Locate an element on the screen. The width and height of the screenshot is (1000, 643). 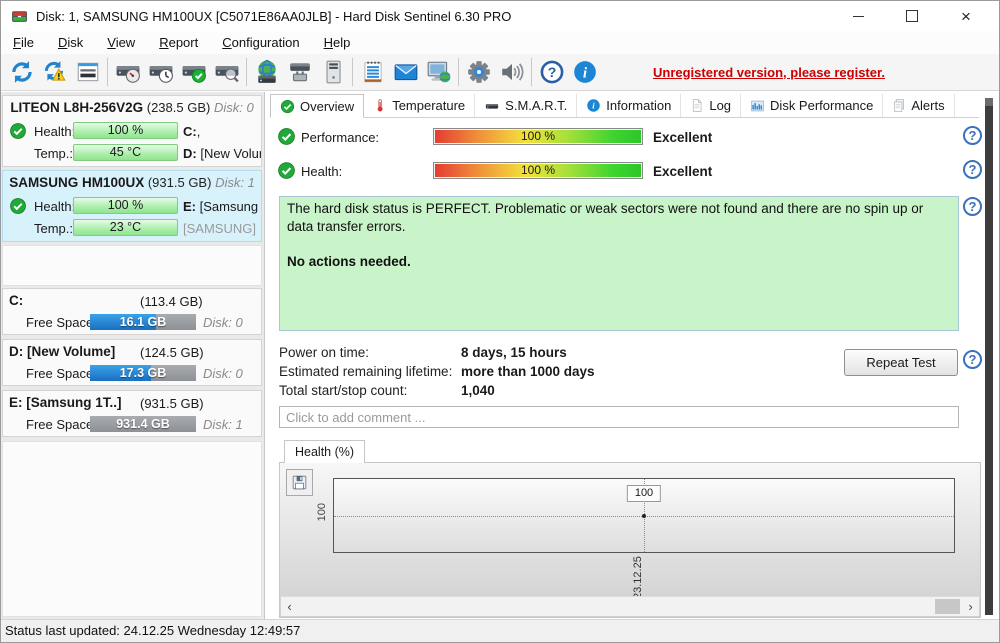
partition-item-c: C: (113.4 GB) Free Space 16.1 GB Disk: 0 is located at coordinates (132, 311).